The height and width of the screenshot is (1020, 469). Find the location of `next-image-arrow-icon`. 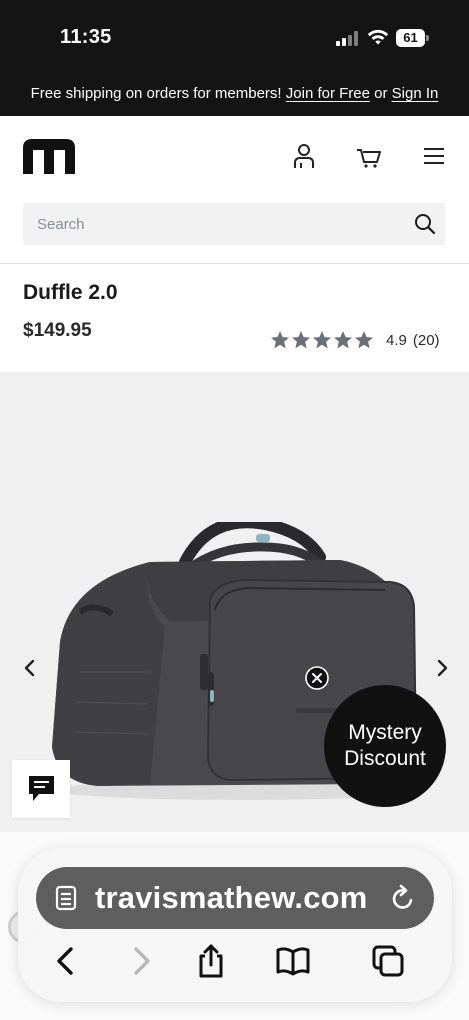

next-image-arrow-icon is located at coordinates (442, 668).